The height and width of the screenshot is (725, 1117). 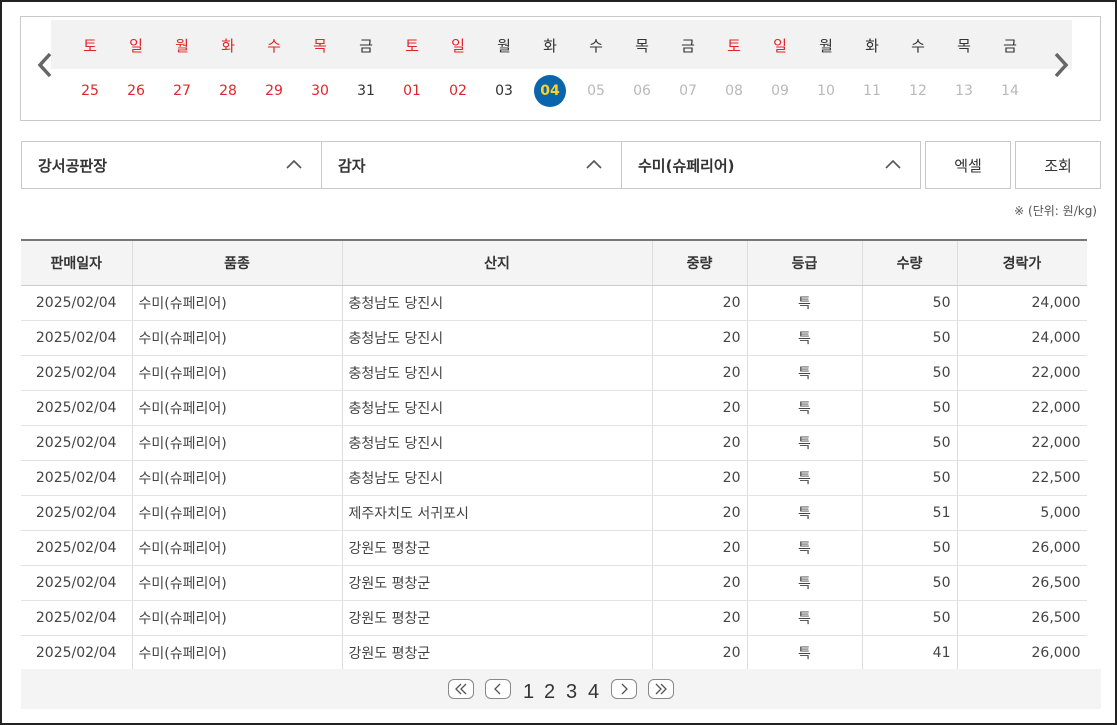 I want to click on chevron-right-icon, so click(x=624, y=689).